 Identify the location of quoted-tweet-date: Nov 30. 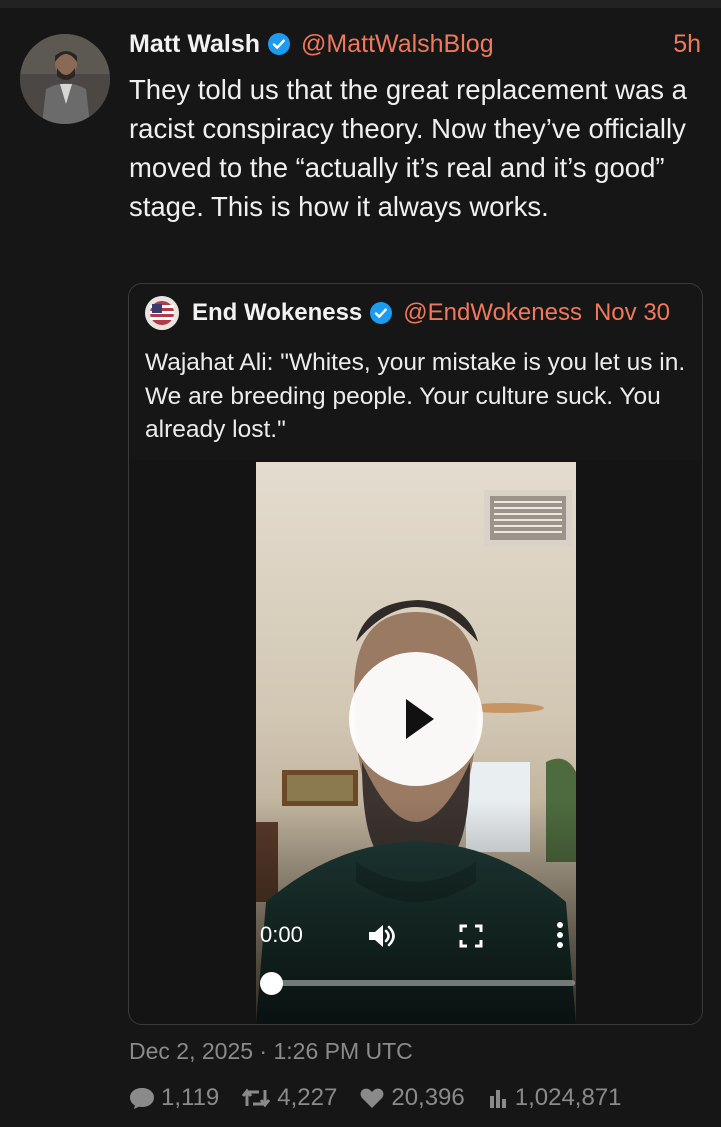
(632, 313).